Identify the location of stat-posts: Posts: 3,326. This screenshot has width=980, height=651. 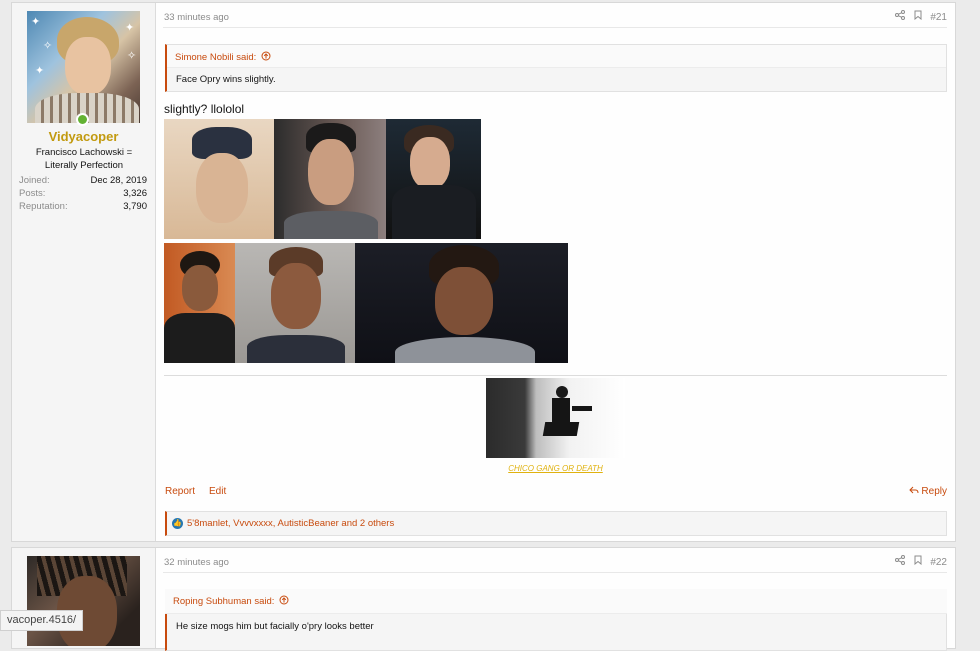
(83, 193).